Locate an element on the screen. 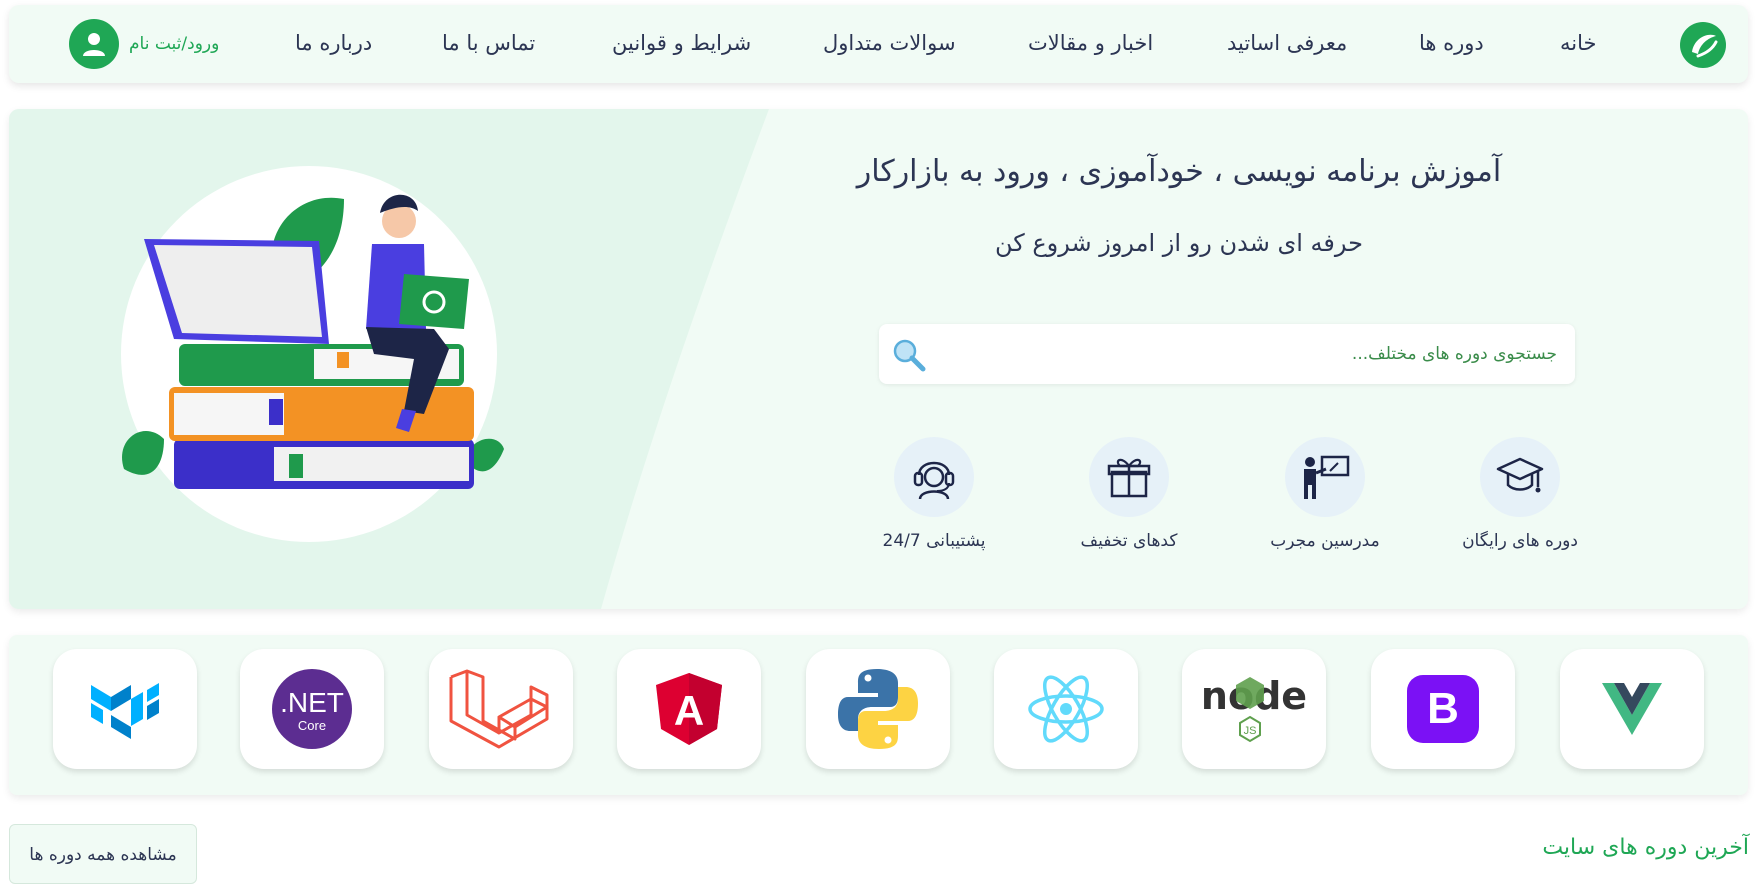 The height and width of the screenshot is (884, 1757). feature-free-courses: دوره های رایگان is located at coordinates (1520, 494).